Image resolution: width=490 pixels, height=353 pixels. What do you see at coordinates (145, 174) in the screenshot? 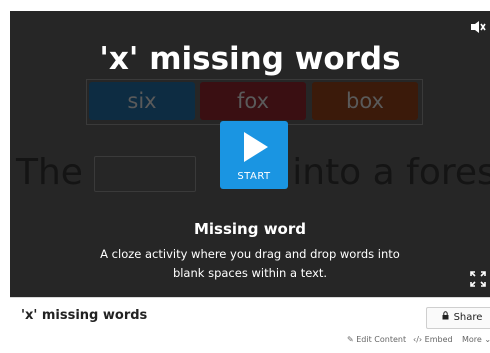
I see `blank-drop-zone` at bounding box center [145, 174].